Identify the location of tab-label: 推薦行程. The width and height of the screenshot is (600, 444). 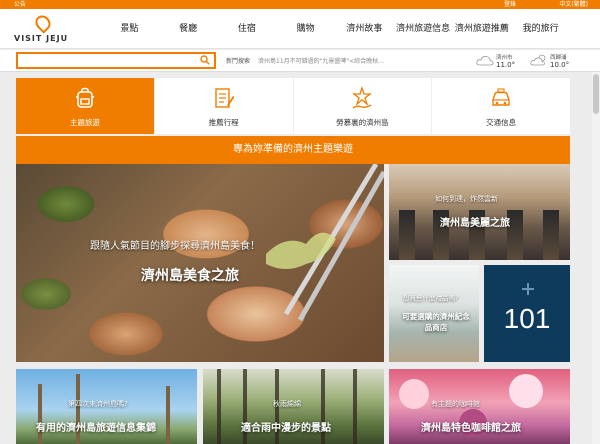
(223, 122).